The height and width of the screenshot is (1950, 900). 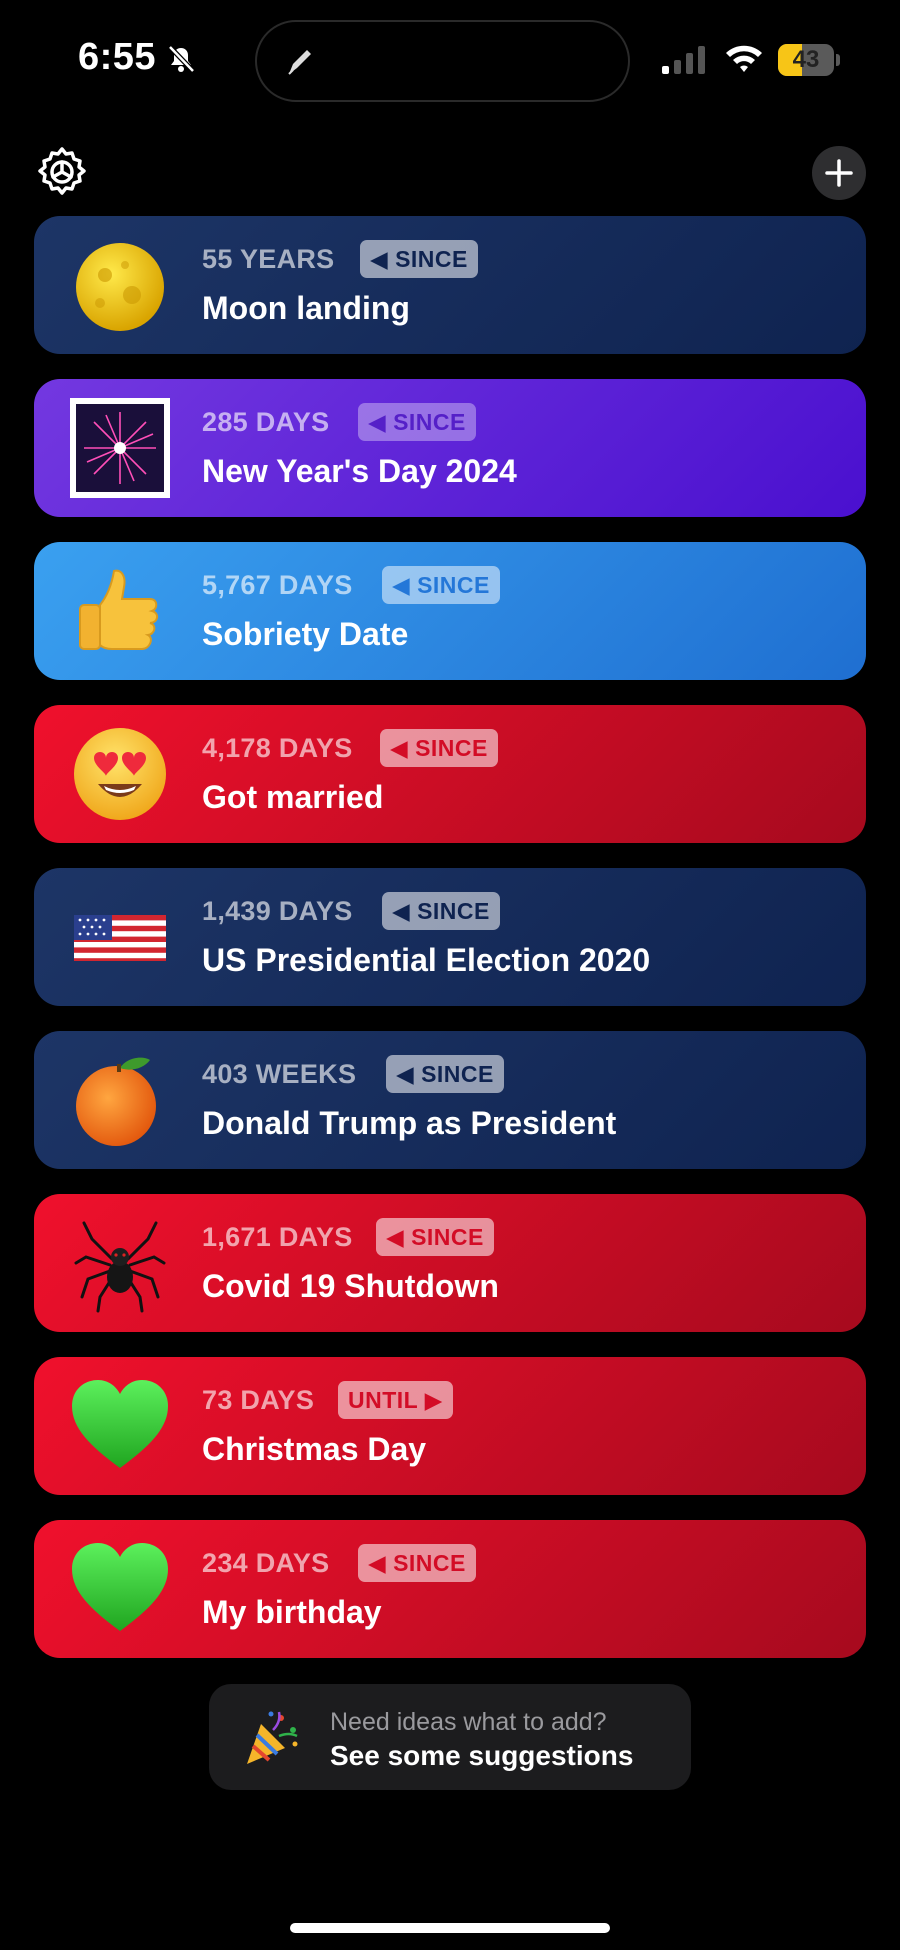 I want to click on bell-muted-icon, so click(x=181, y=59).